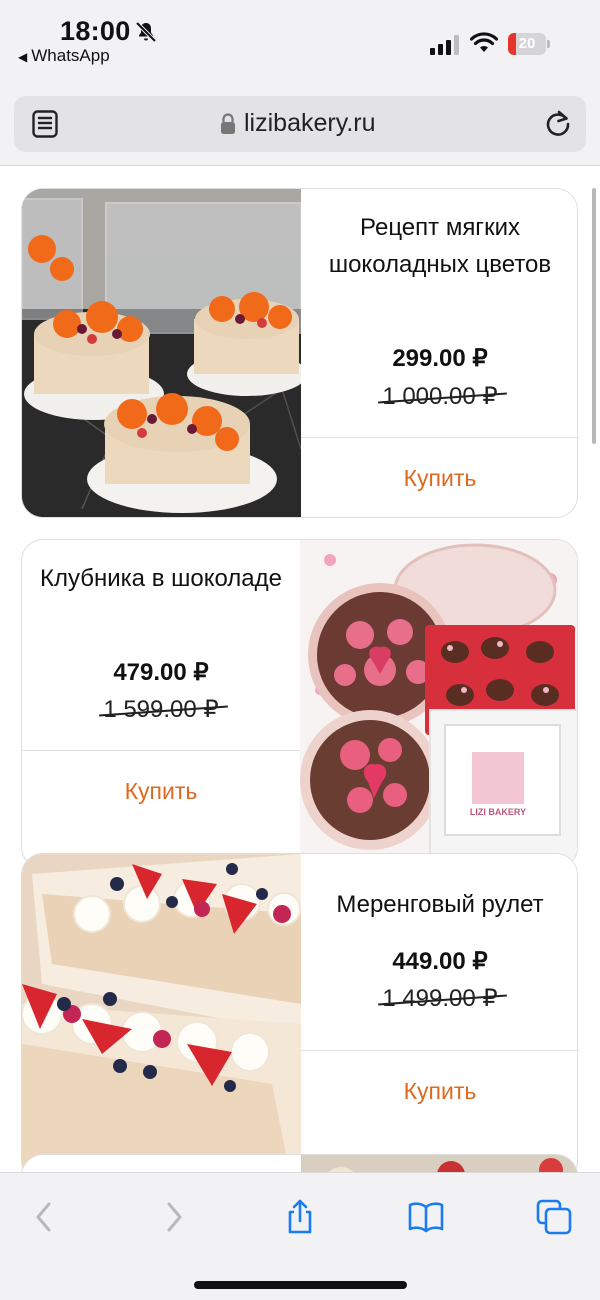 Image resolution: width=600 pixels, height=1300 pixels. Describe the element at coordinates (440, 396) in the screenshot. I see `product-old-price: 1 000.00 ₽` at that location.